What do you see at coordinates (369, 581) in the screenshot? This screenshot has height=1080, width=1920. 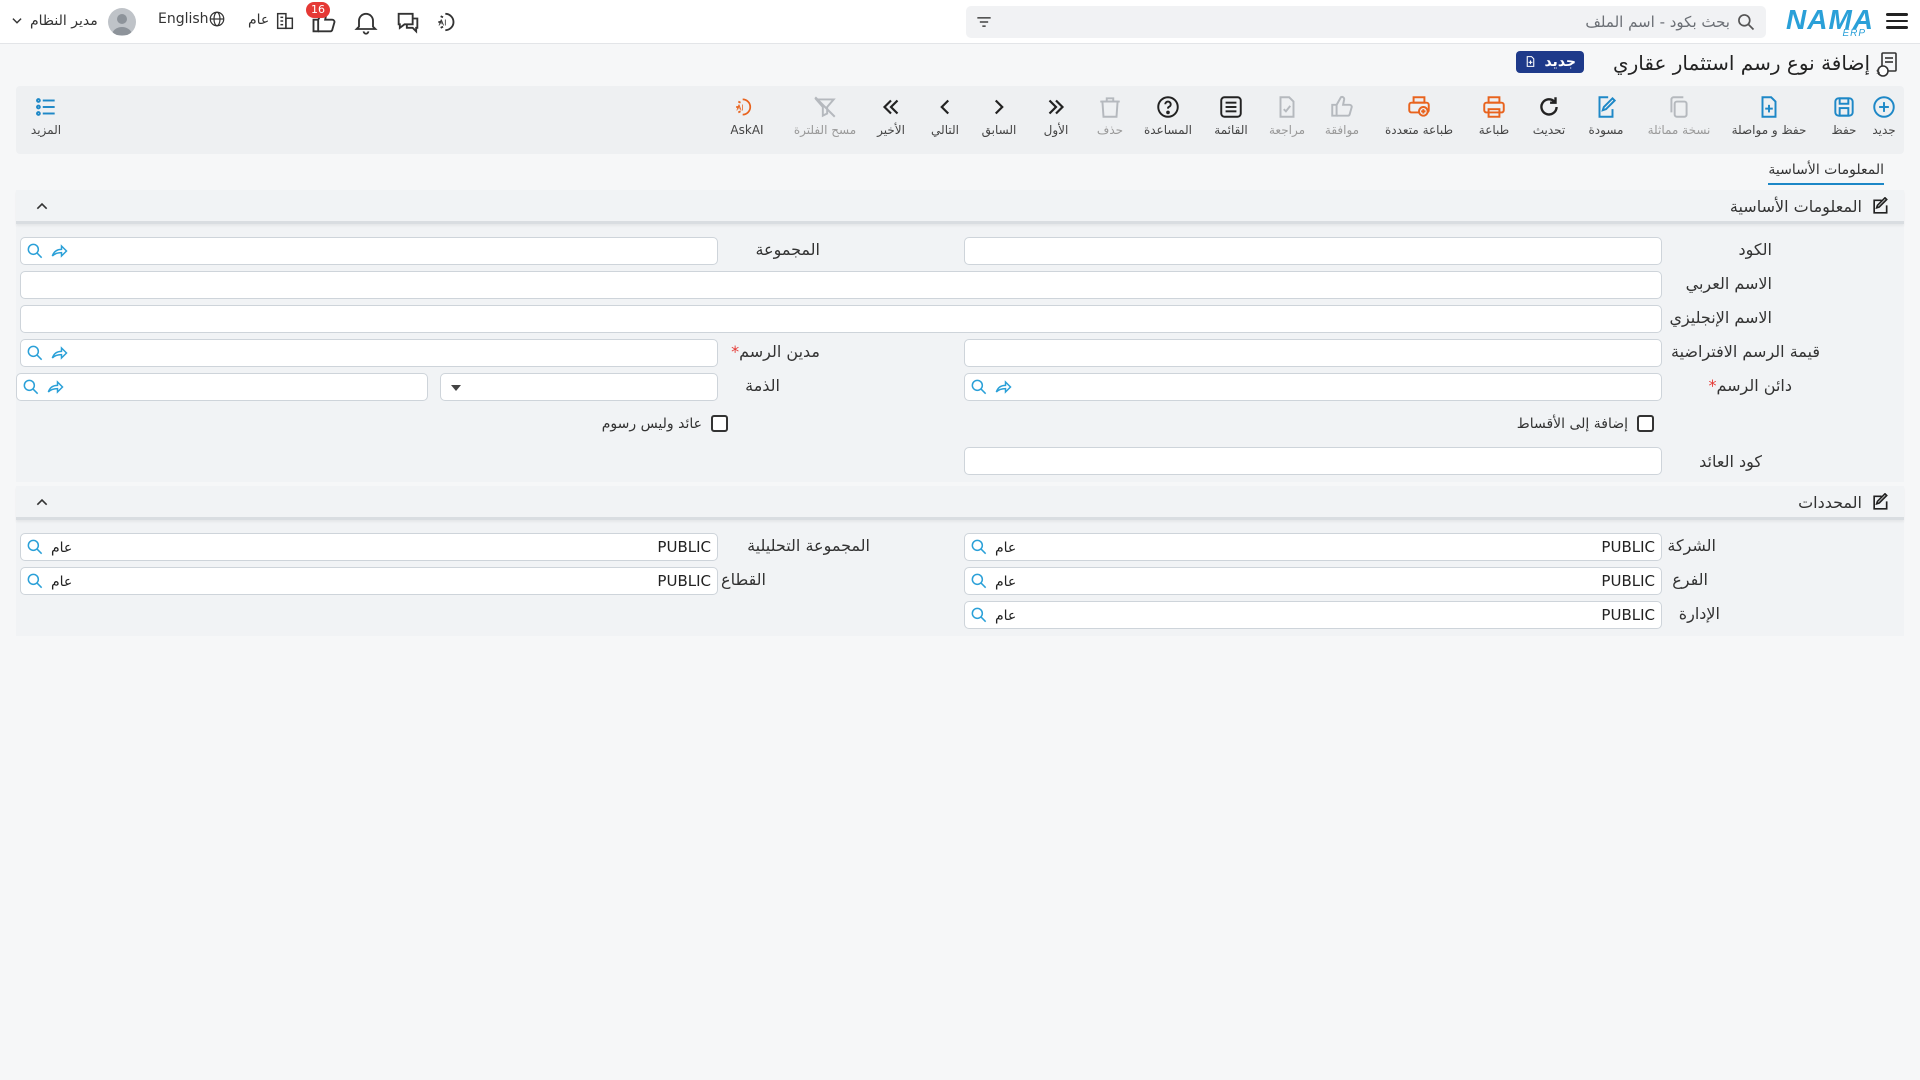 I see `sector-field: PUBLIC عام` at bounding box center [369, 581].